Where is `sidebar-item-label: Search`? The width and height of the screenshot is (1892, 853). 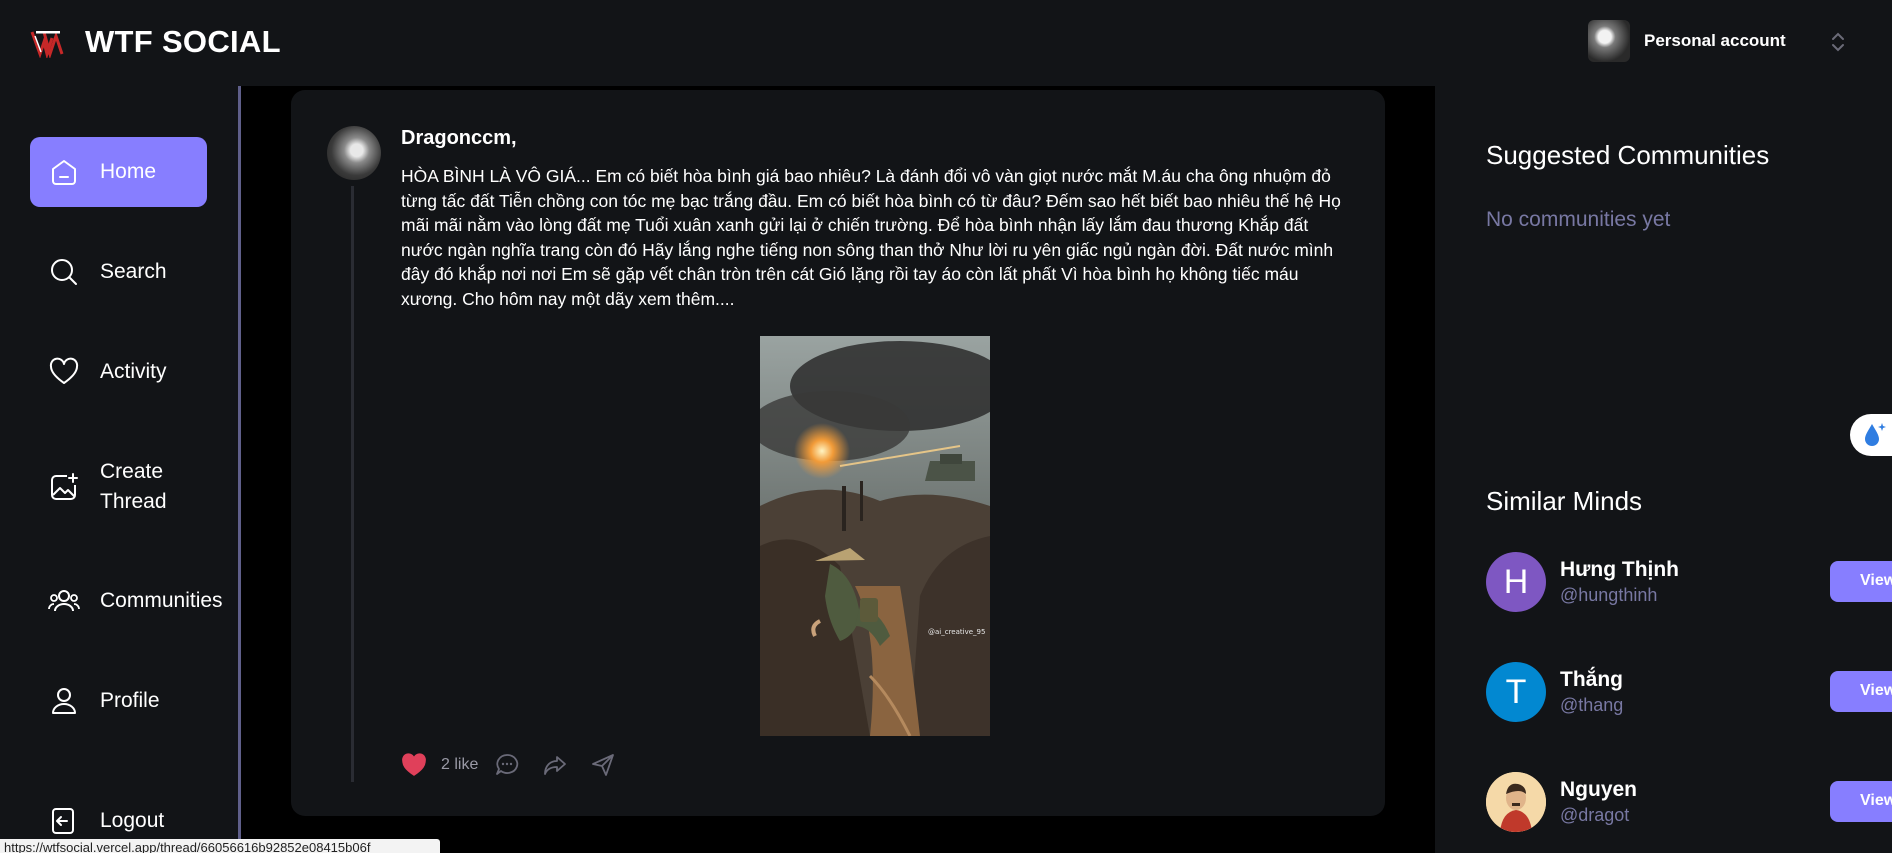 sidebar-item-label: Search is located at coordinates (133, 271).